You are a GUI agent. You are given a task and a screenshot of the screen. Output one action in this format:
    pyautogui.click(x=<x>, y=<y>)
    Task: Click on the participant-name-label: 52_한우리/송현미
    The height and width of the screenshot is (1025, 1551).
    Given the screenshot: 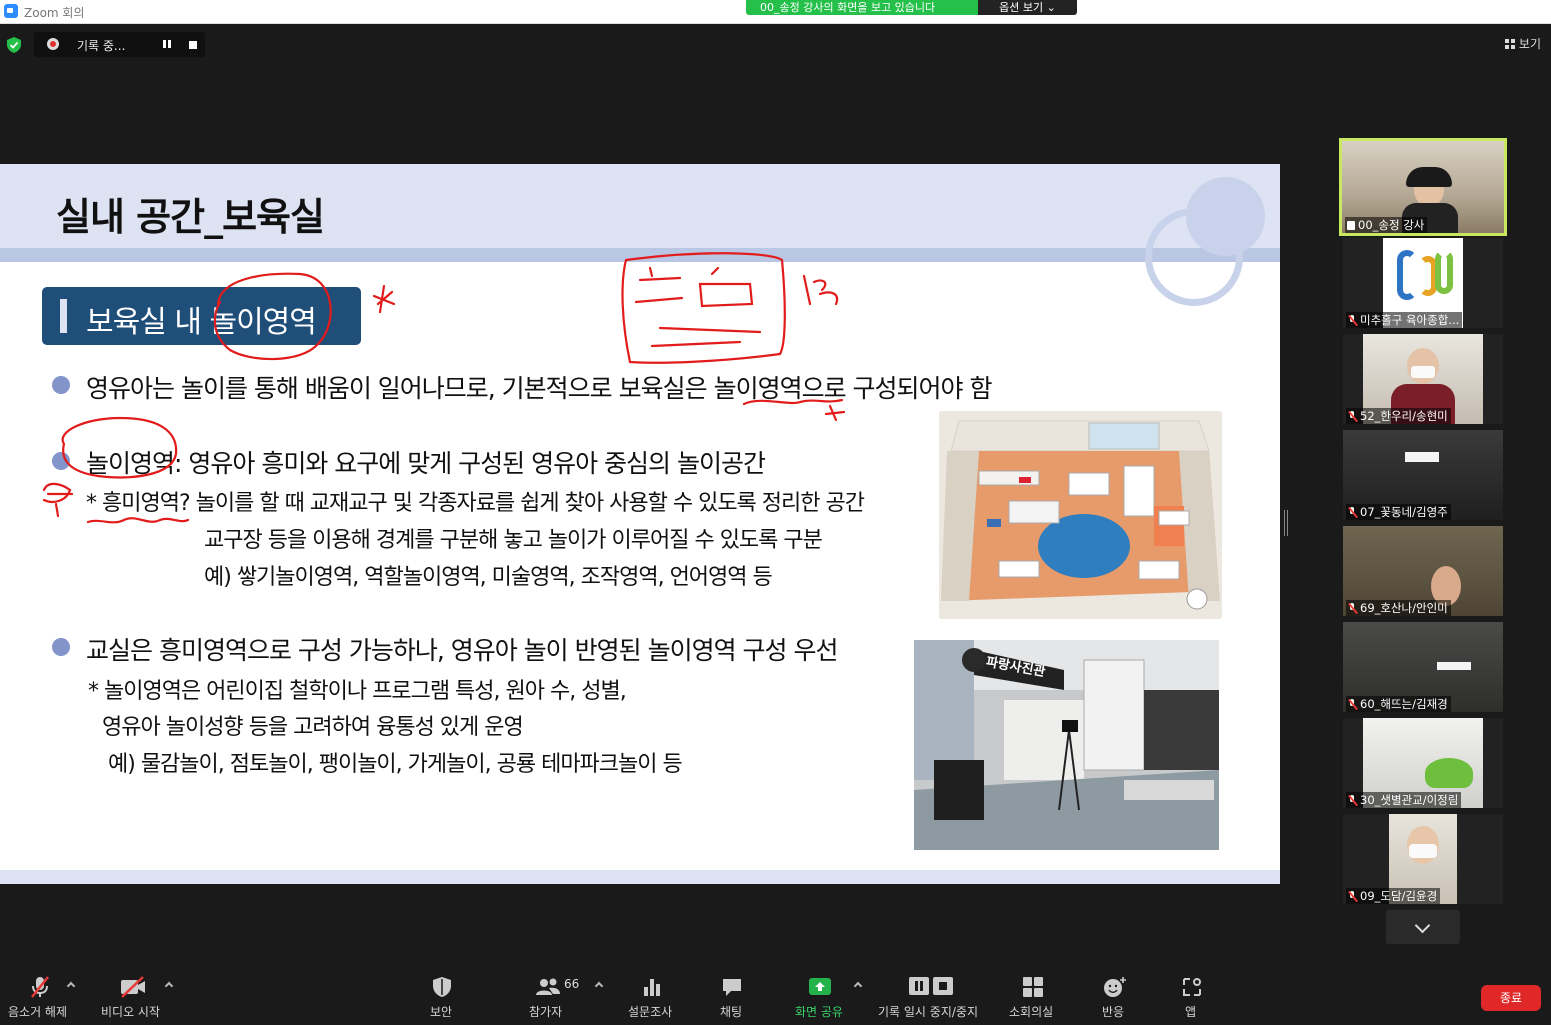 What is the action you would take?
    pyautogui.click(x=1398, y=416)
    